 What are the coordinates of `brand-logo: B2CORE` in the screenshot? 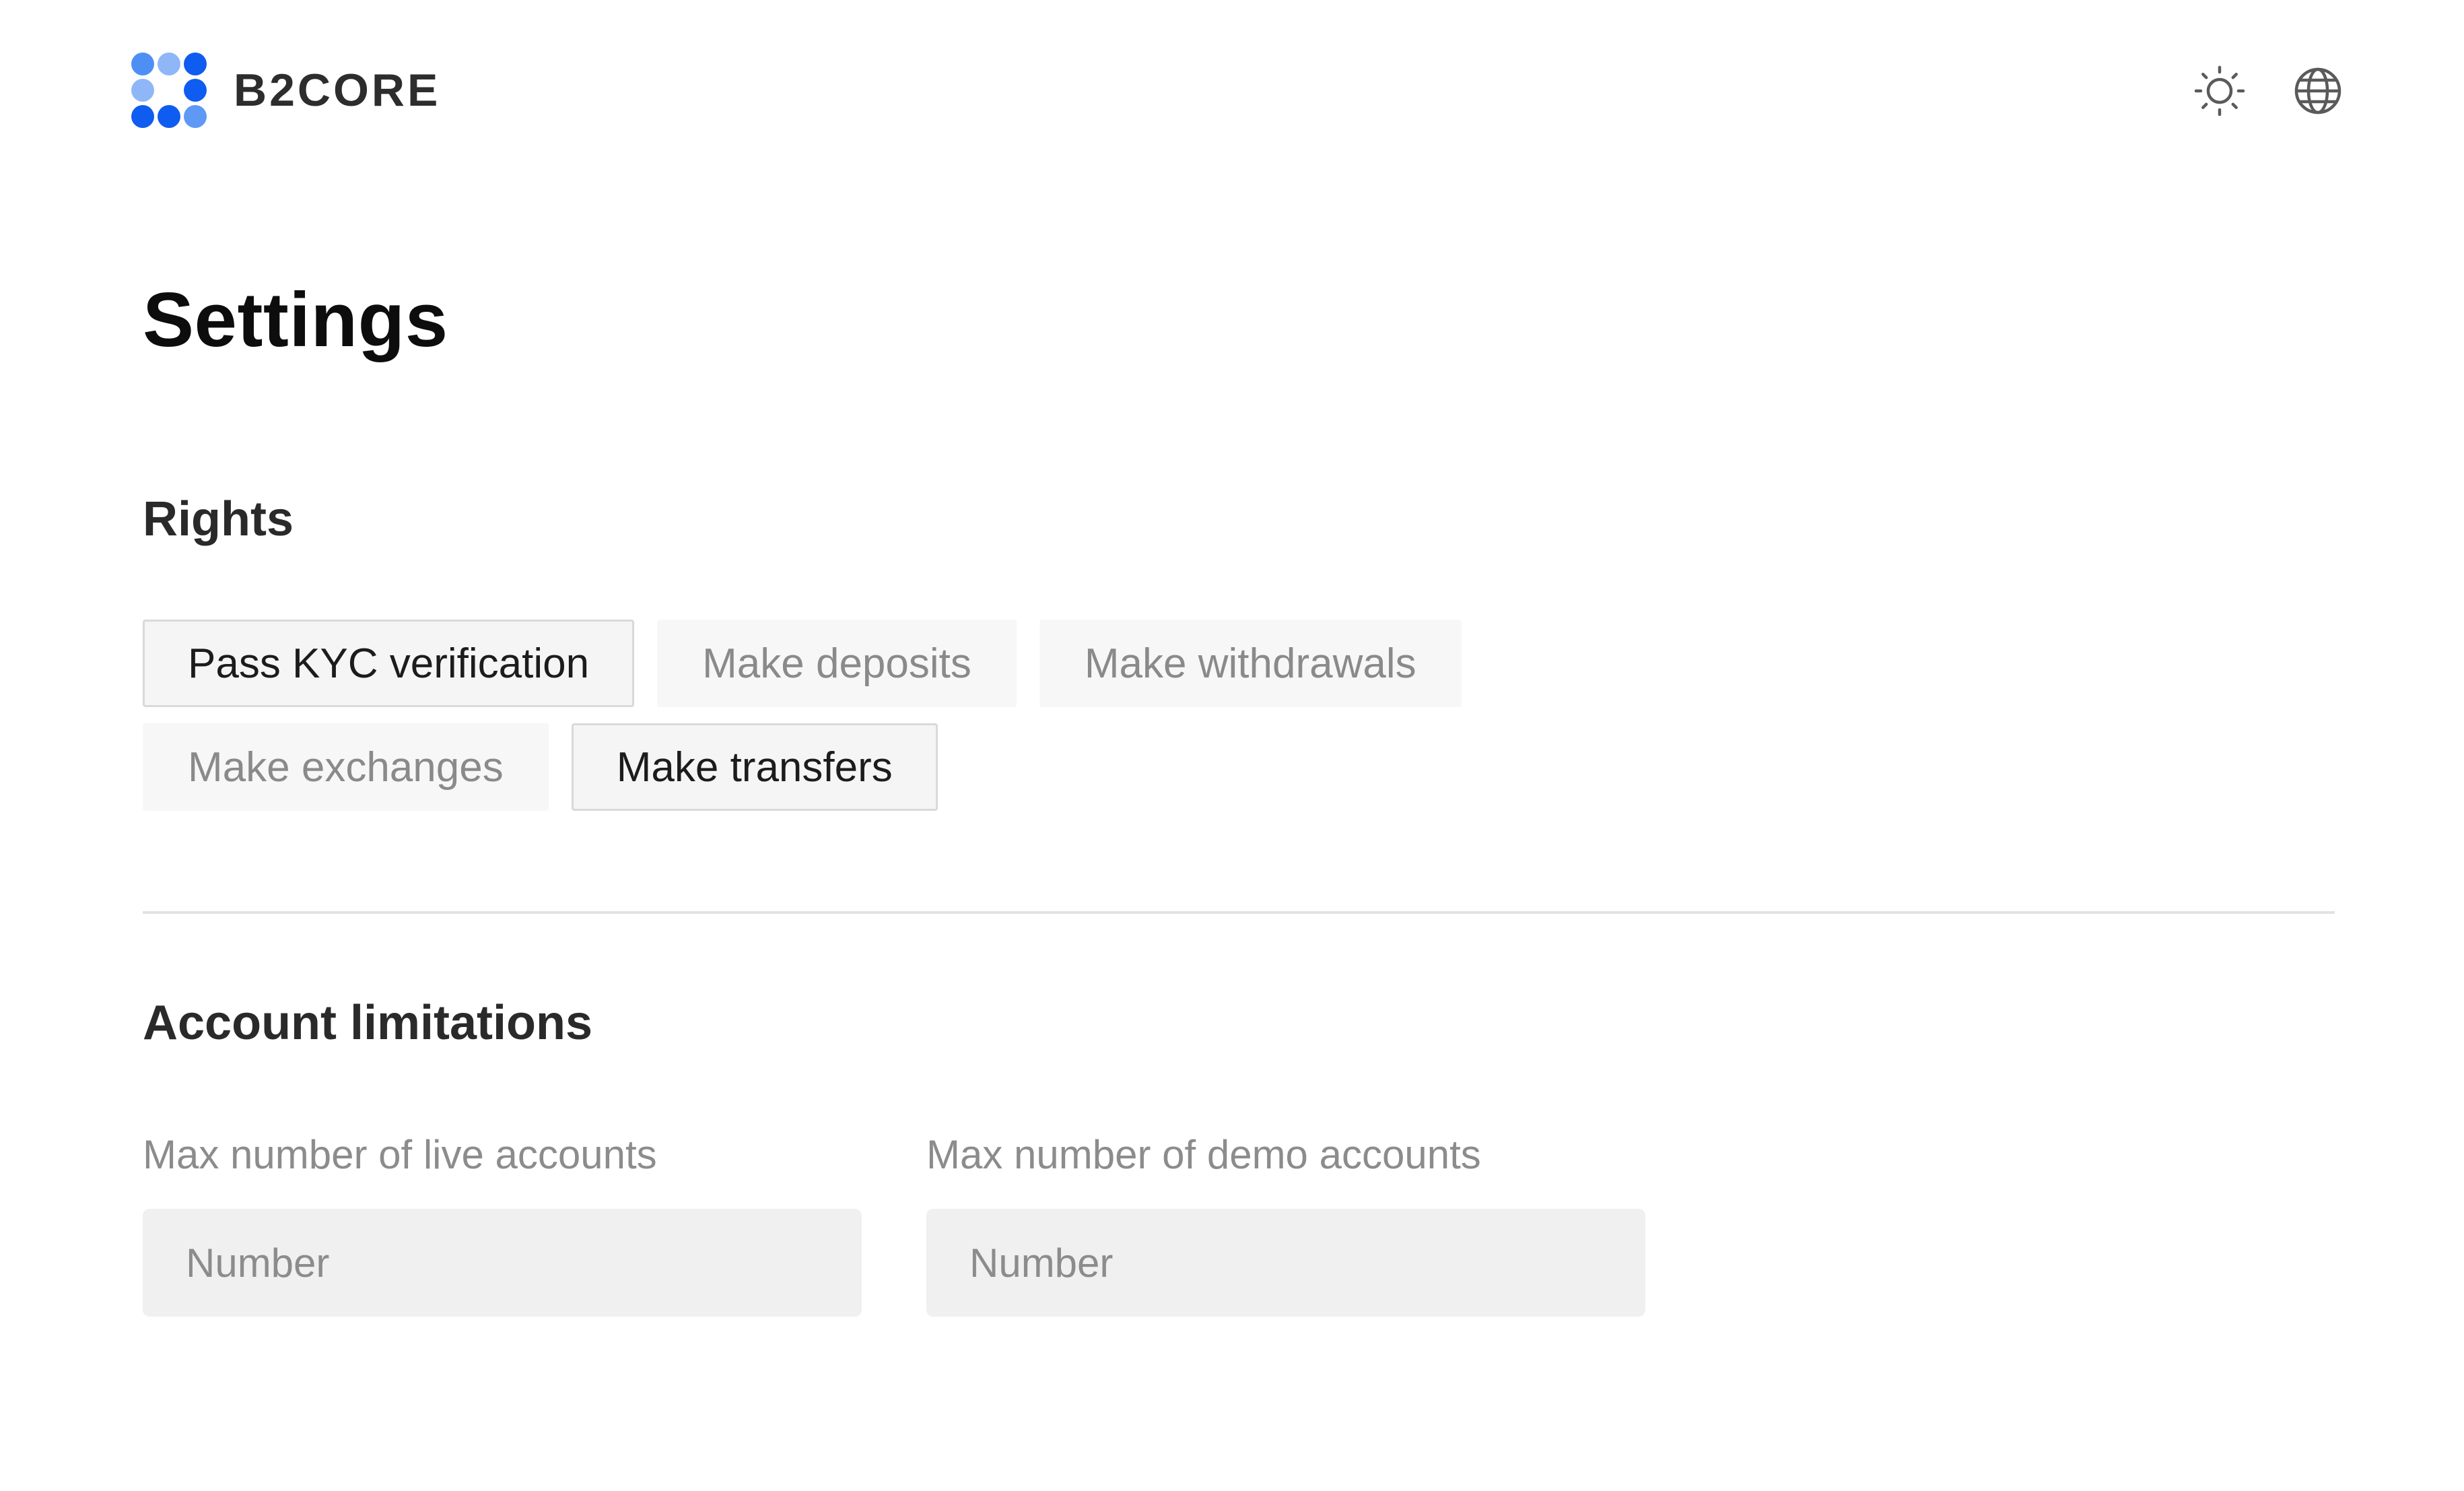 It's located at (285, 90).